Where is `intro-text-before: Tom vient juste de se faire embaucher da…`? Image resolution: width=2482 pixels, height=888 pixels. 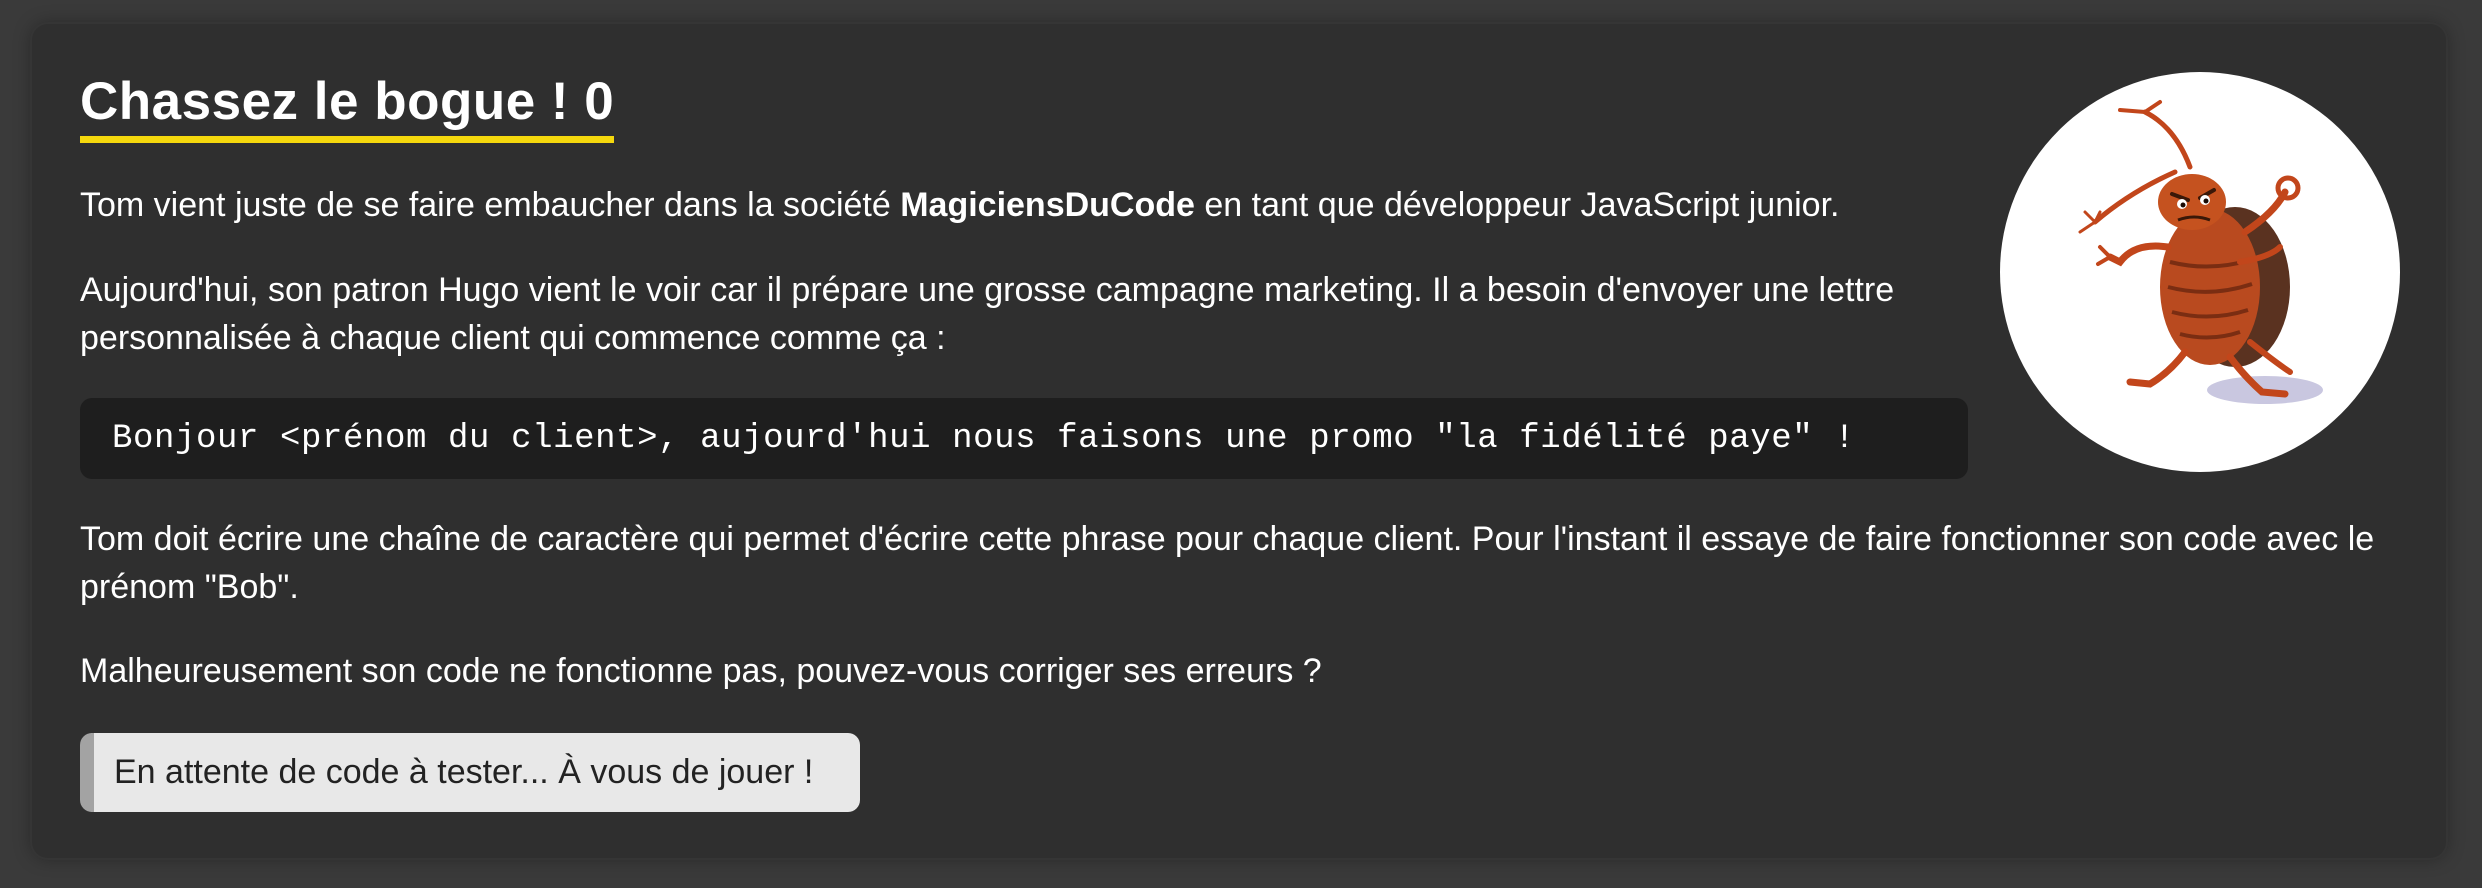 intro-text-before: Tom vient juste de se faire embaucher da… is located at coordinates (490, 205).